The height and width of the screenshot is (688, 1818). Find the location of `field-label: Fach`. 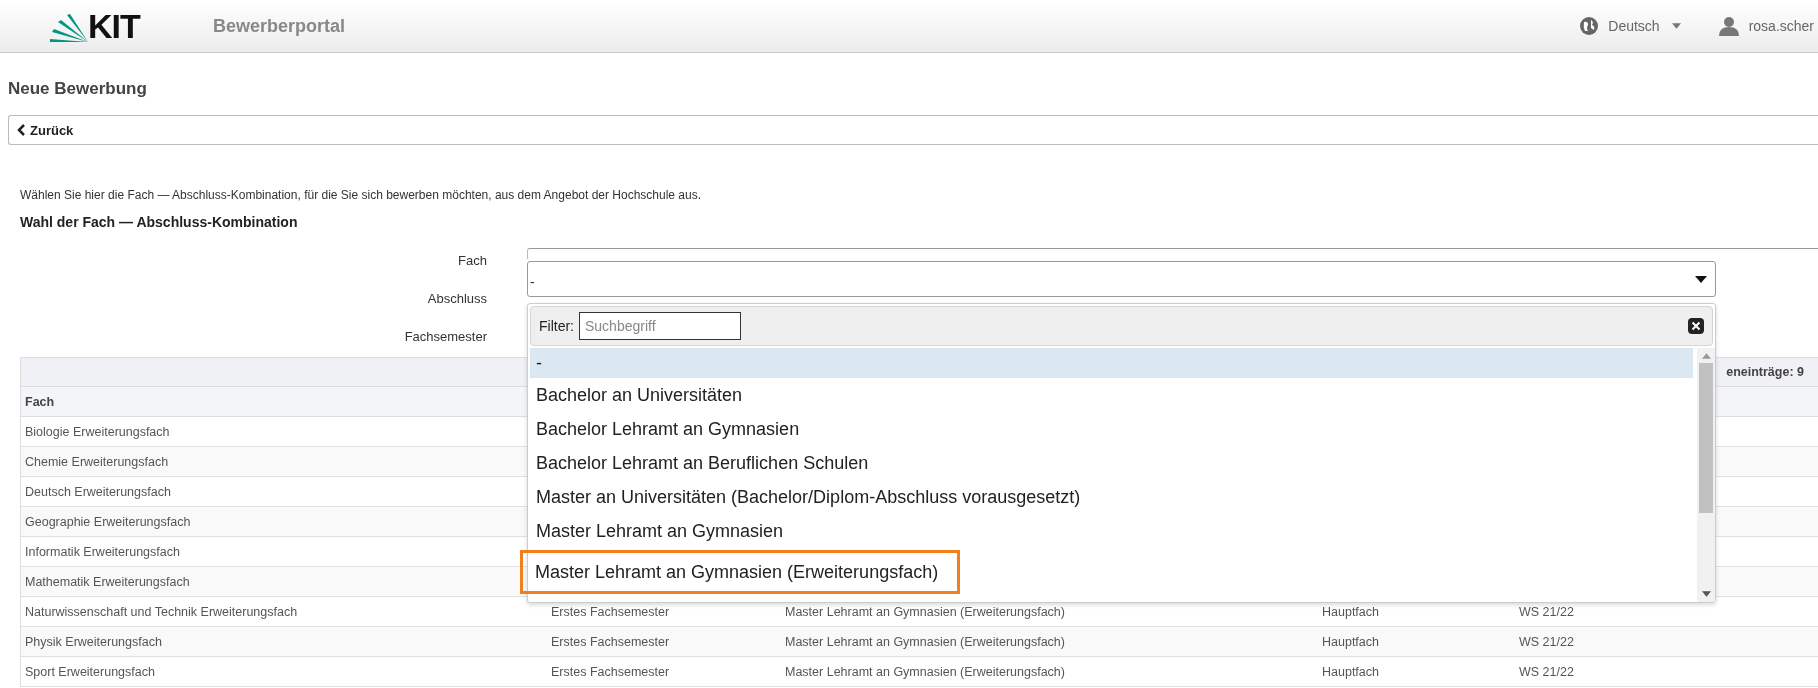

field-label: Fach is located at coordinates (472, 260).